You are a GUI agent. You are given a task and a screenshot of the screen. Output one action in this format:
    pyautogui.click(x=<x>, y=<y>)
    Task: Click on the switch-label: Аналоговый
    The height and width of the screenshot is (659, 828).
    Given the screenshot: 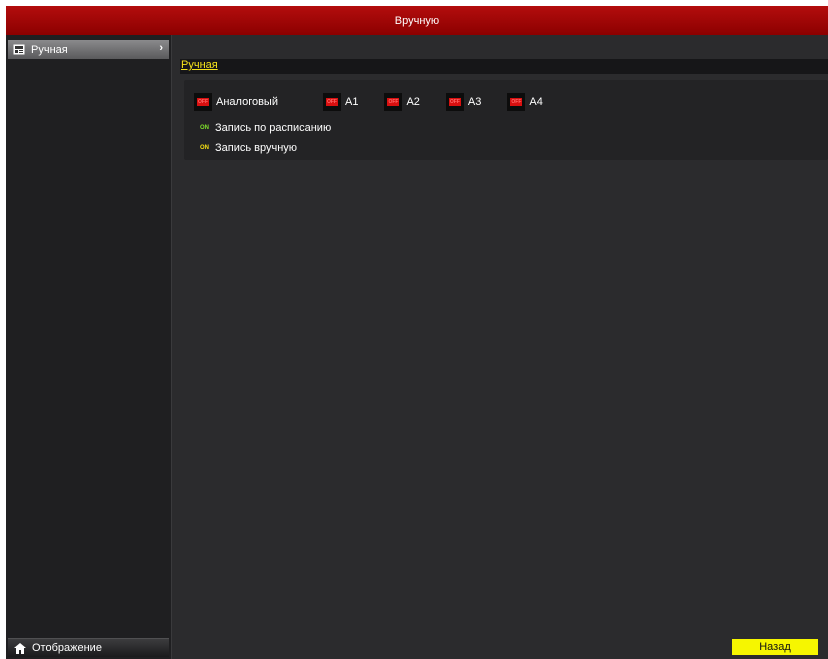 What is the action you would take?
    pyautogui.click(x=247, y=102)
    